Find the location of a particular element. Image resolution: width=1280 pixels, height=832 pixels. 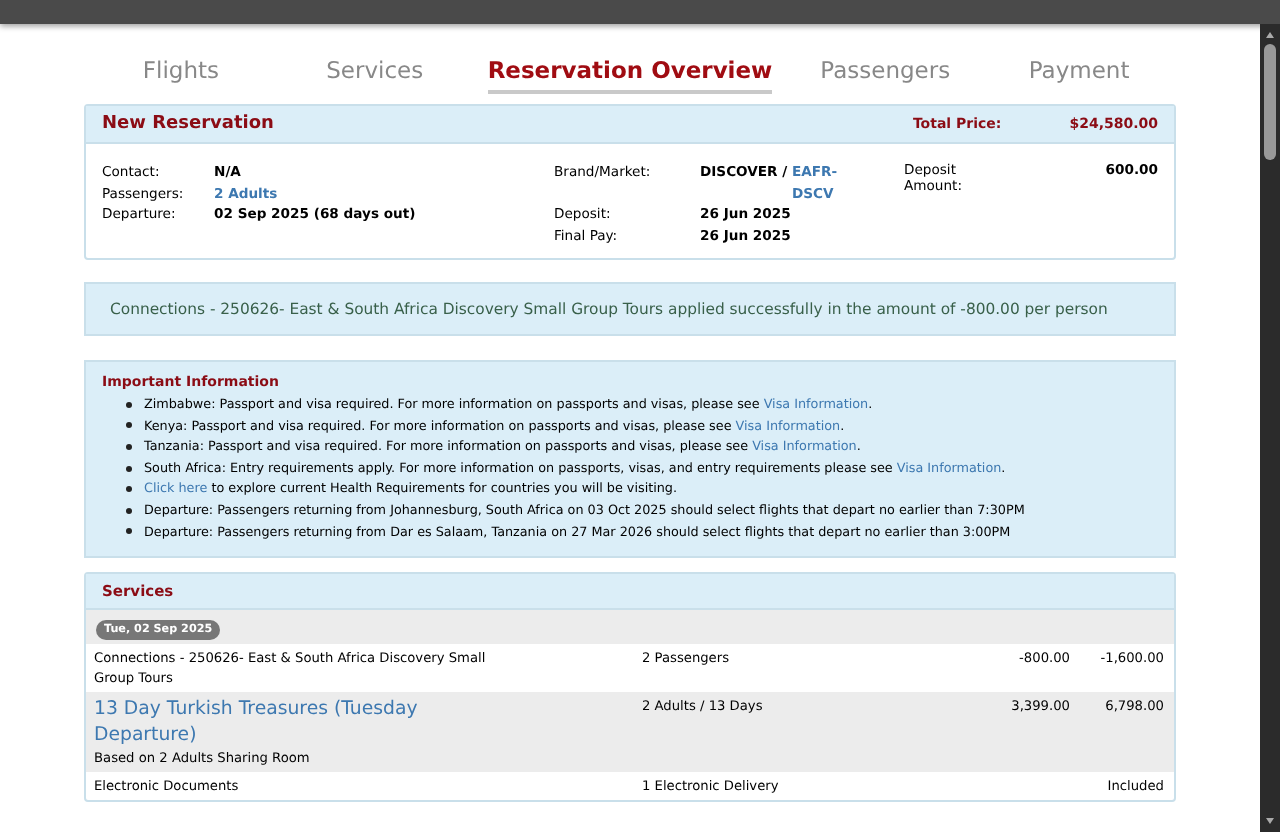

tour-link: 13 Day Turkish Treasures (Tuesday Departure) is located at coordinates (304, 722).